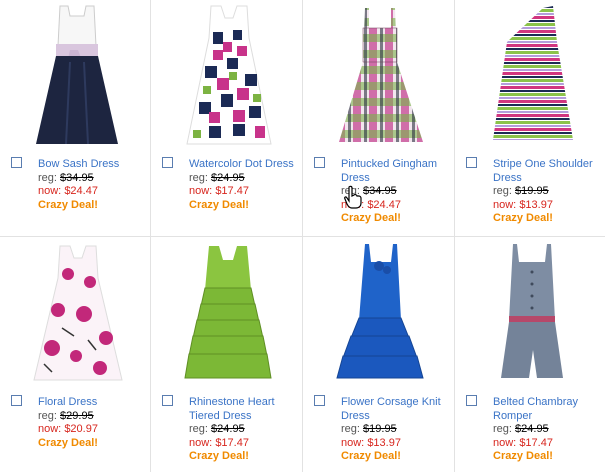 The height and width of the screenshot is (473, 605). Describe the element at coordinates (547, 171) in the screenshot. I see `product-name-link: Stripe One Shoulder Dress` at that location.